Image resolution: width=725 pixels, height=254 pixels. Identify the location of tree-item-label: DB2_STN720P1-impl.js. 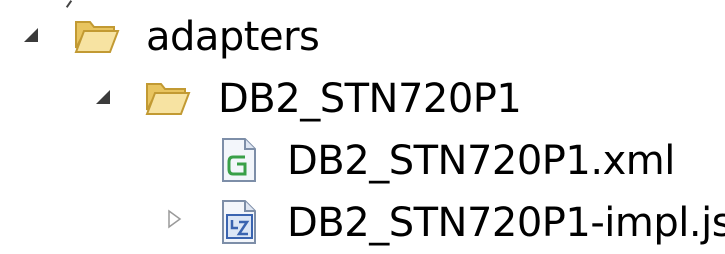
(506, 223).